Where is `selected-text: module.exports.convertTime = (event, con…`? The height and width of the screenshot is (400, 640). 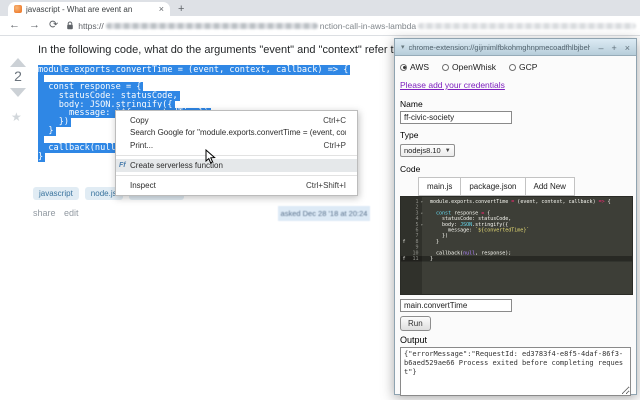 selected-text: module.exports.convertTime = (event, con… is located at coordinates (194, 70).